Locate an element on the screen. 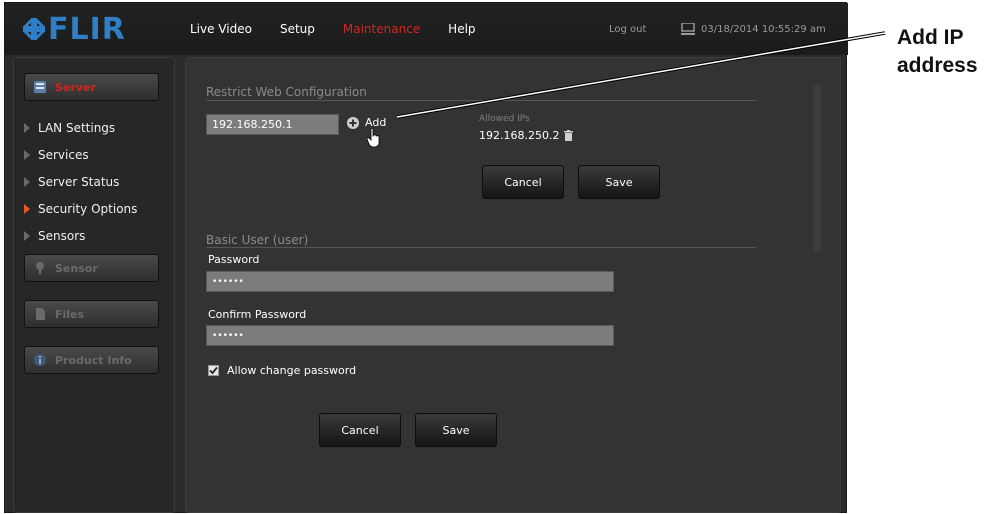 This screenshot has width=993, height=514. password-label: Password is located at coordinates (234, 259).